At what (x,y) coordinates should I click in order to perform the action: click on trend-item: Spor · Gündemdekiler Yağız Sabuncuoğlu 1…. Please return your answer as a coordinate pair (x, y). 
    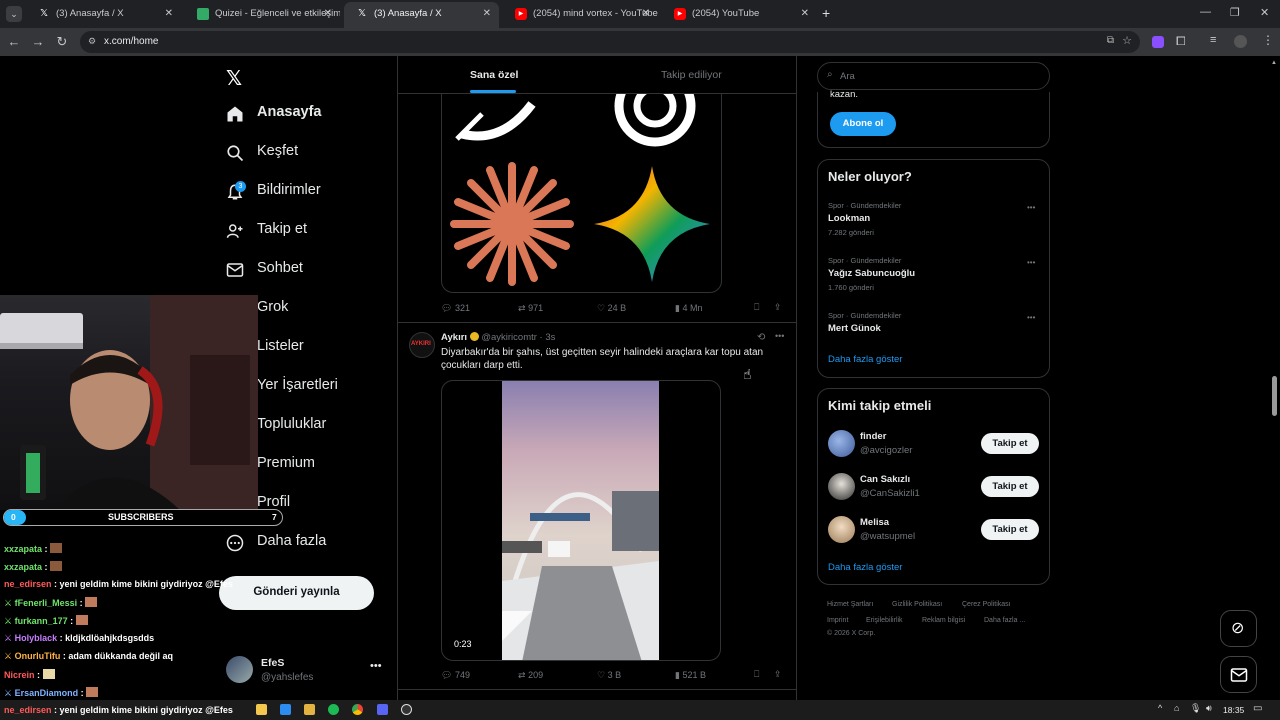
    Looking at the image, I should click on (933, 277).